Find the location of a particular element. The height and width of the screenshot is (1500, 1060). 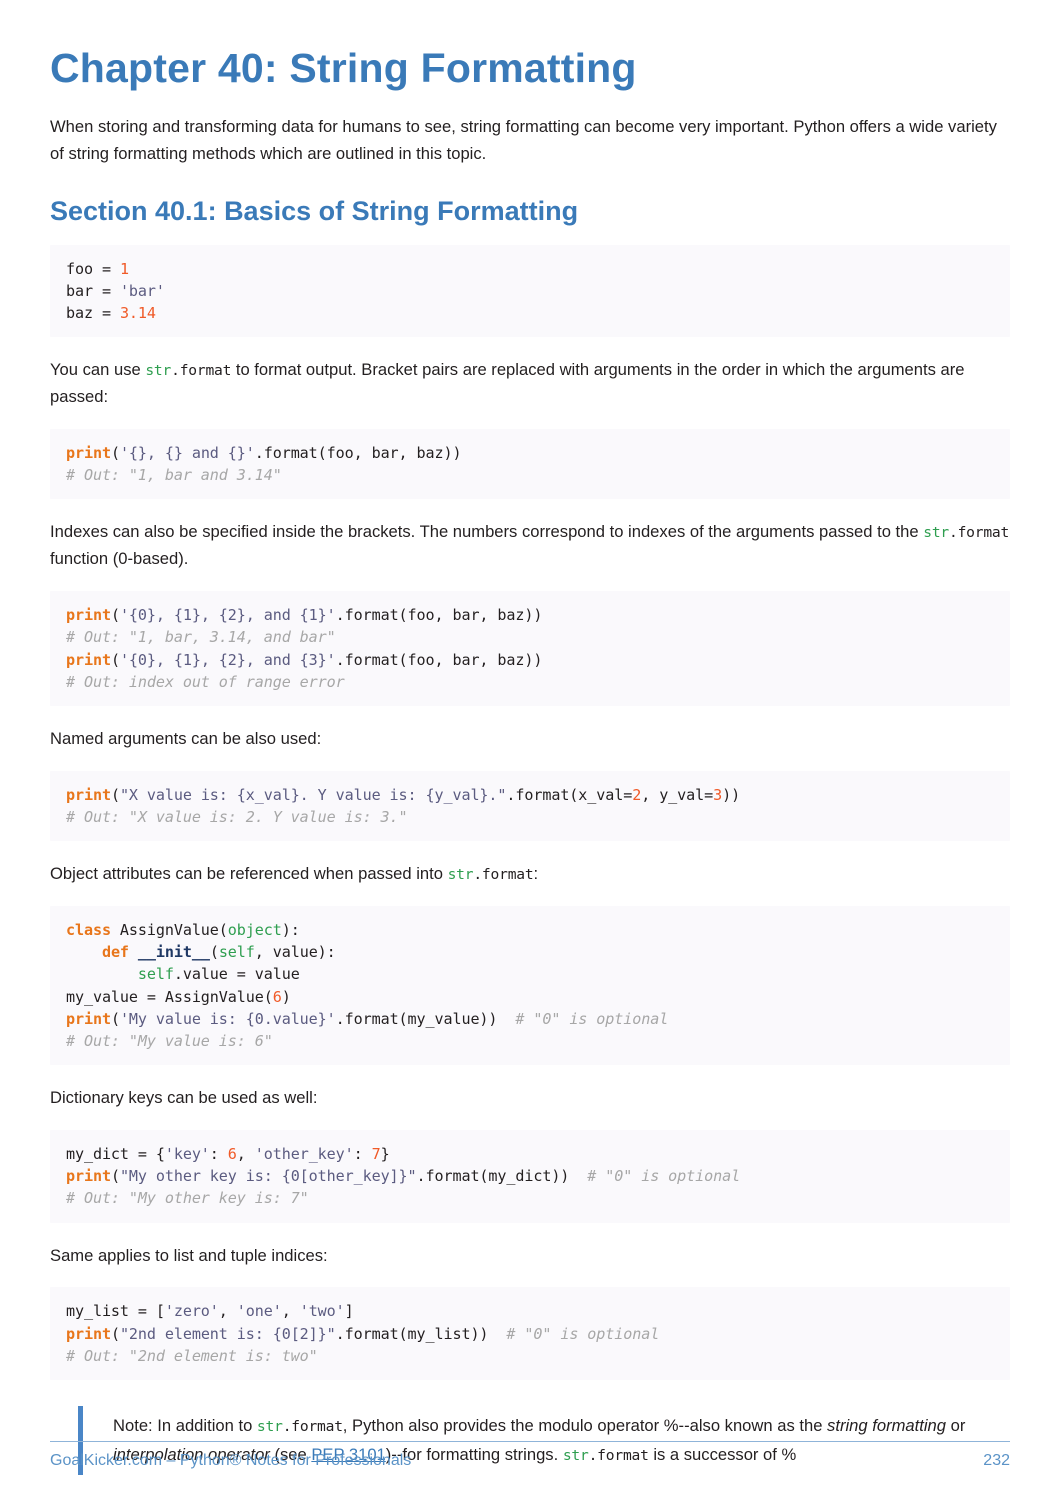

page-title: Chapter 40: String Formatting is located at coordinates (343, 68).